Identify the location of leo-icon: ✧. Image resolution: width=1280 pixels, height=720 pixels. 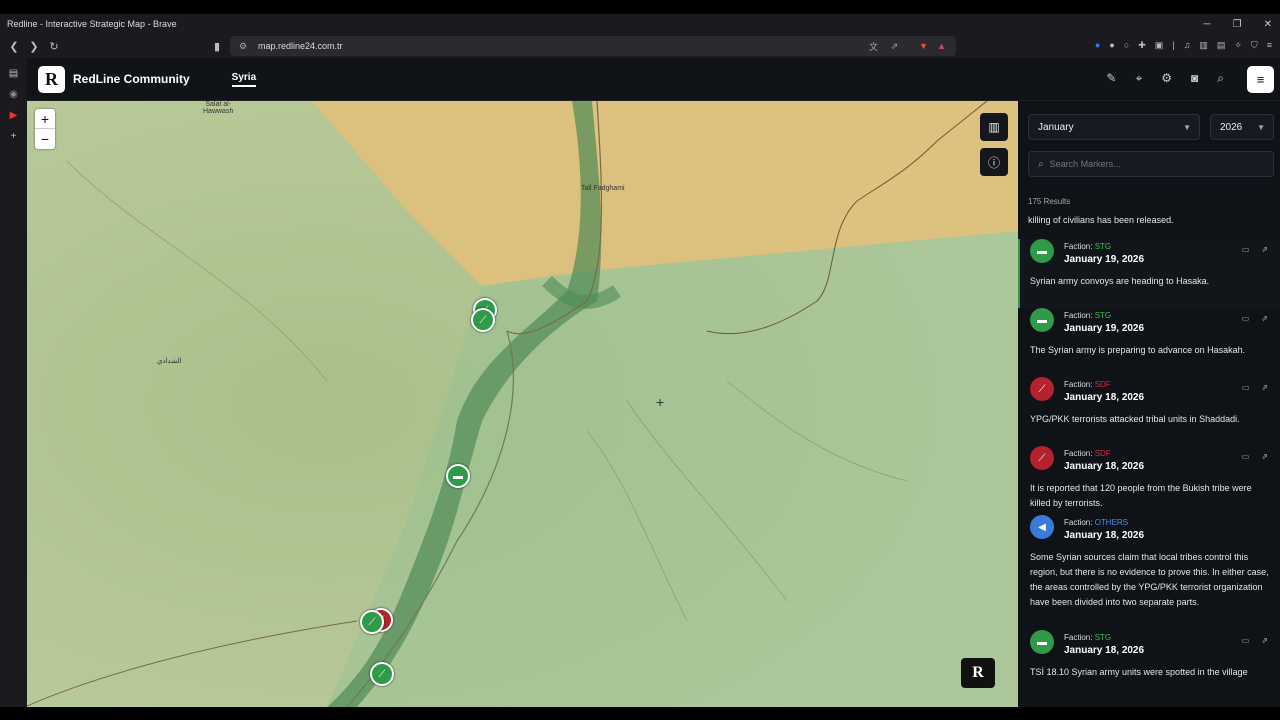
(1238, 45).